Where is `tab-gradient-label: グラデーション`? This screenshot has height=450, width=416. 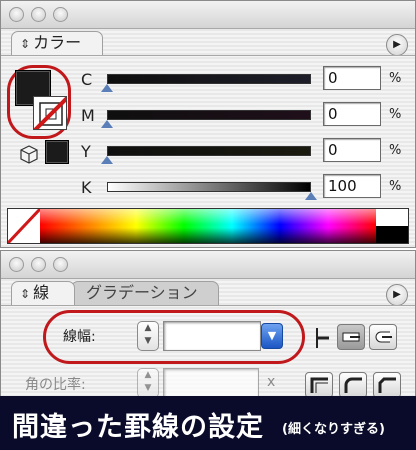 tab-gradient-label: グラデーション is located at coordinates (142, 292).